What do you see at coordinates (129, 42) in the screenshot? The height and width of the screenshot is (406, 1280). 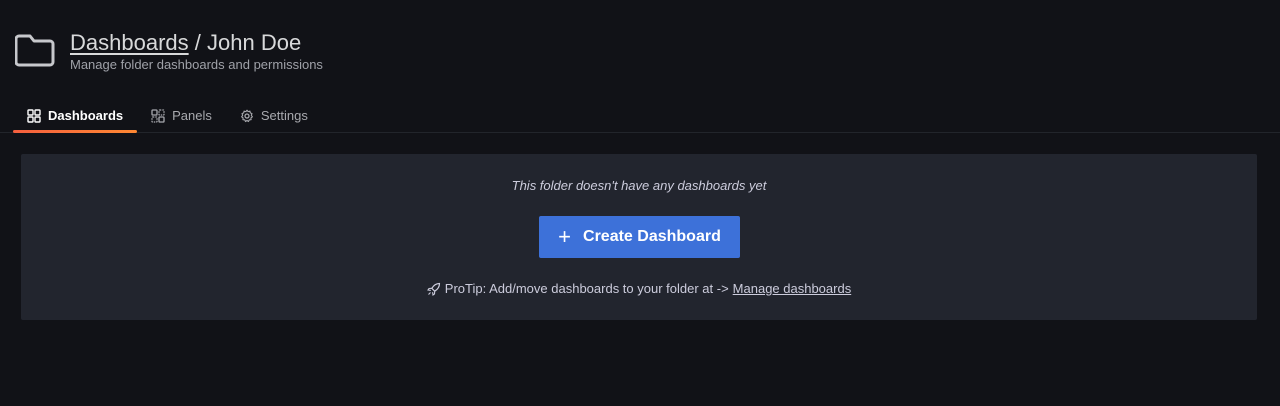 I see `breadcrumb-dashboards-link: Dashboards` at bounding box center [129, 42].